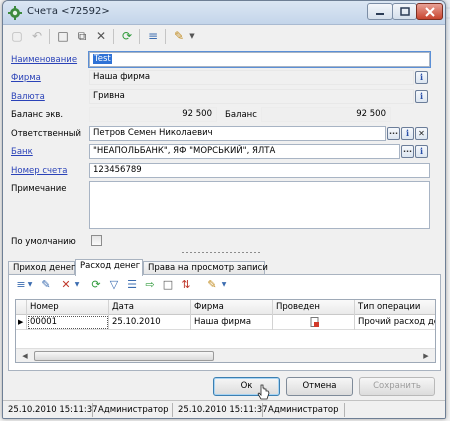 This screenshot has width=450, height=421. Describe the element at coordinates (37, 36) in the screenshot. I see `undo-icon: ↶` at that location.